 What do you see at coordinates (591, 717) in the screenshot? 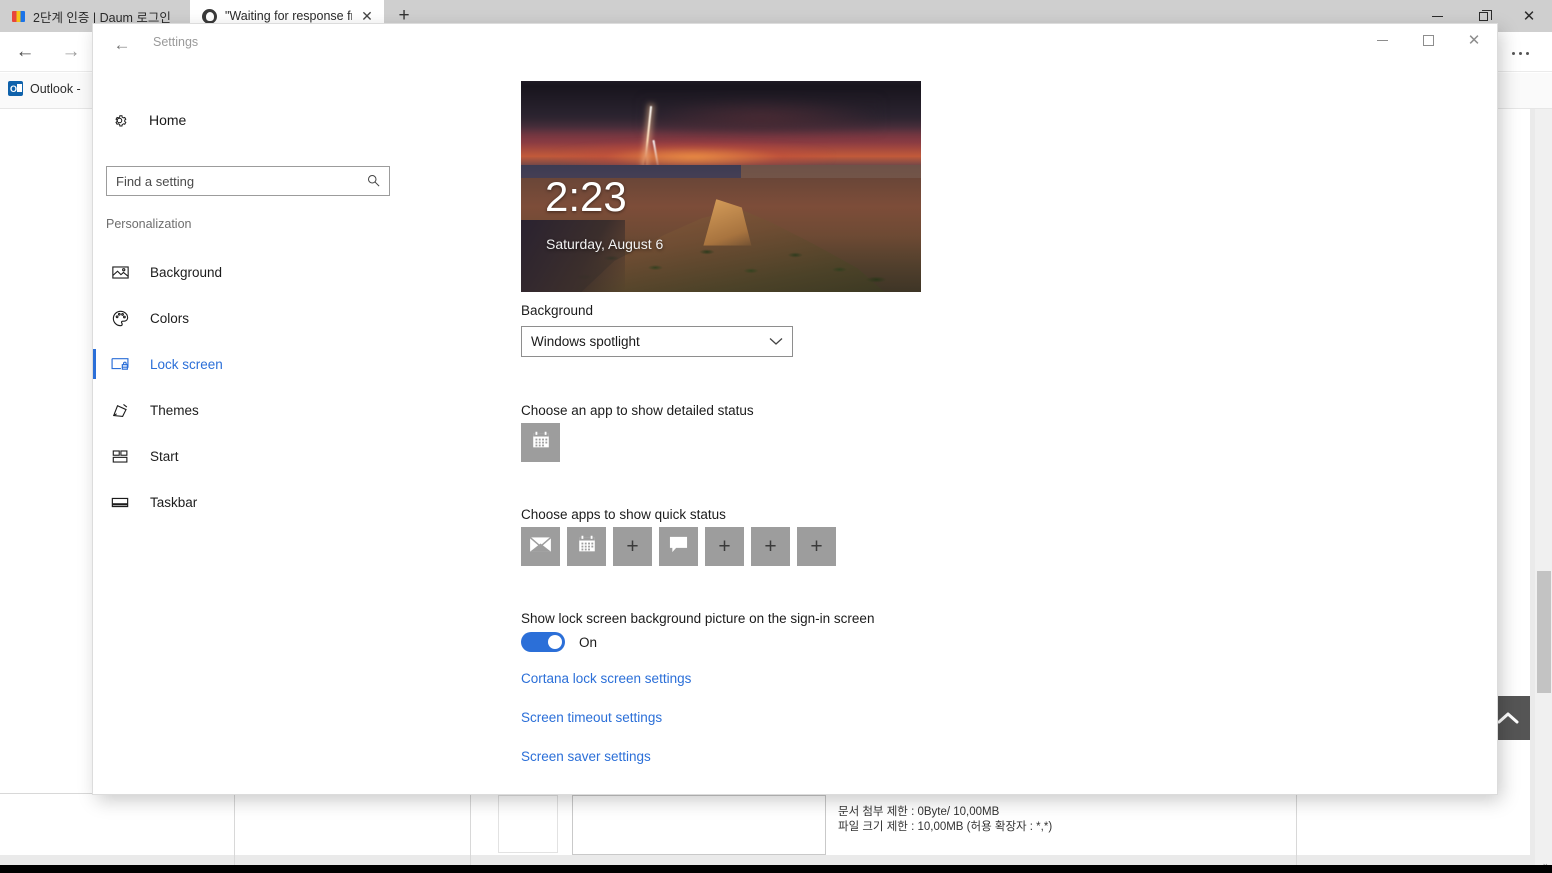
I see `screen-timeout-settings-link: Screen timeout settings` at bounding box center [591, 717].